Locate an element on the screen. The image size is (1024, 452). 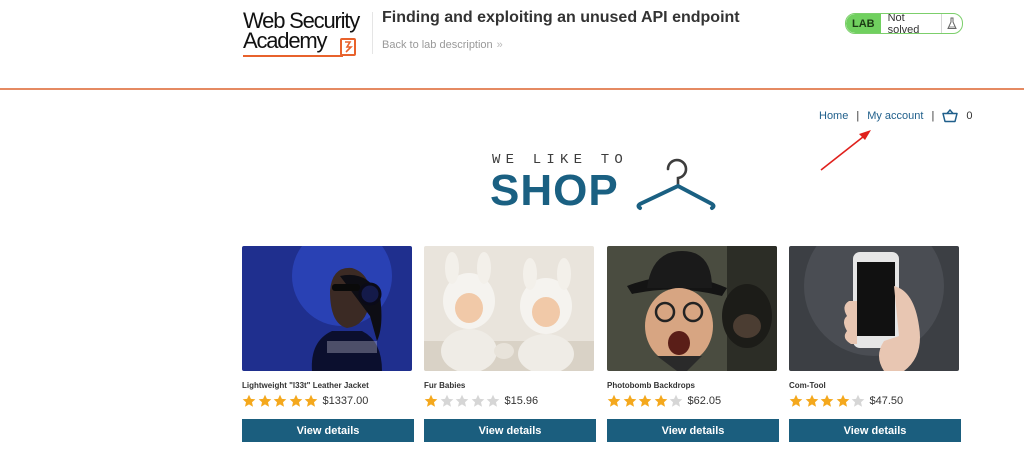
product-card: Com-Tool $47.50 View details is located at coordinates (875, 344).